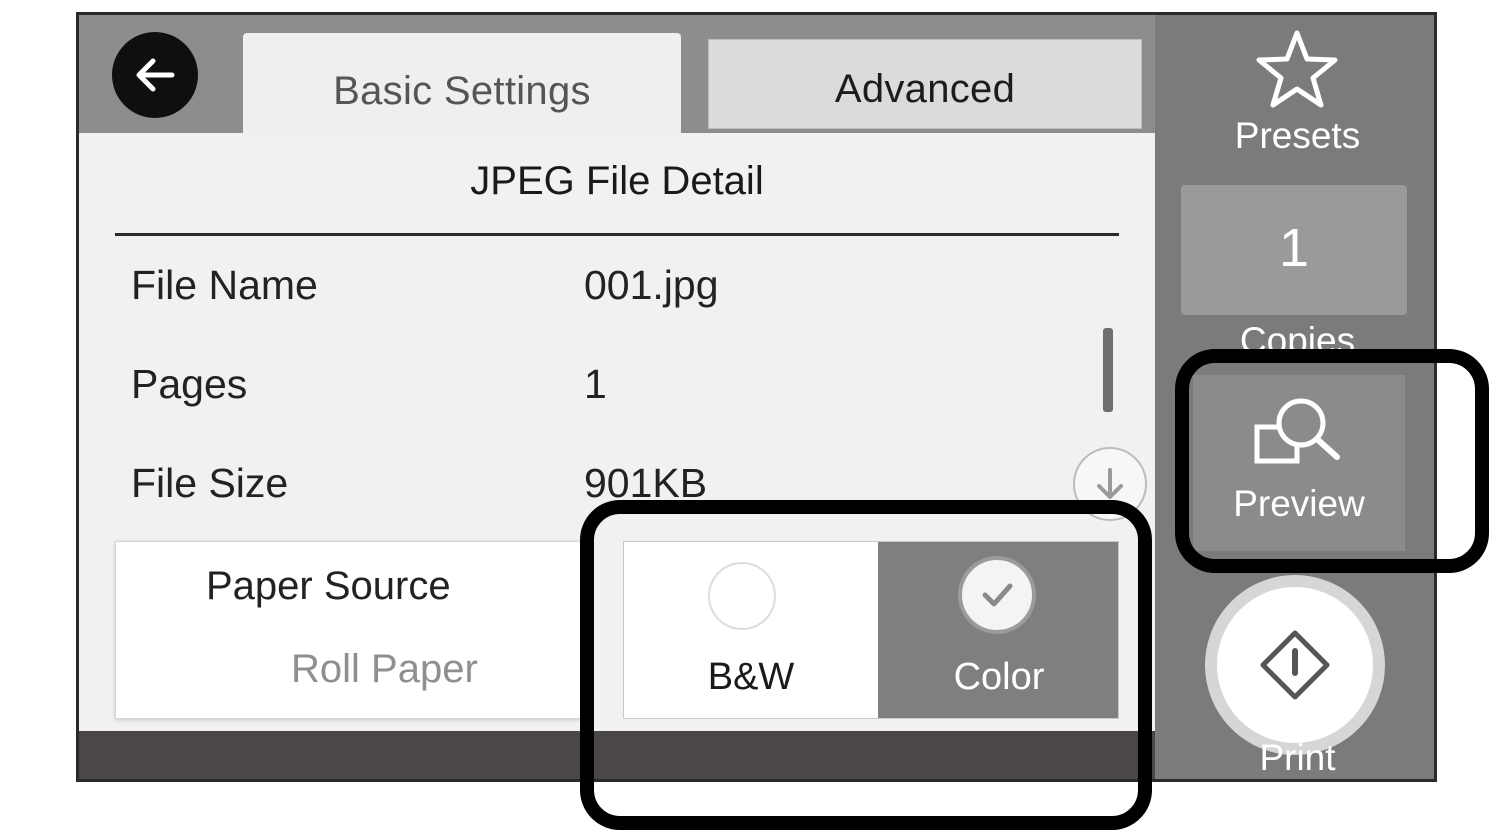  Describe the element at coordinates (617, 234) in the screenshot. I see `section-divider` at that location.